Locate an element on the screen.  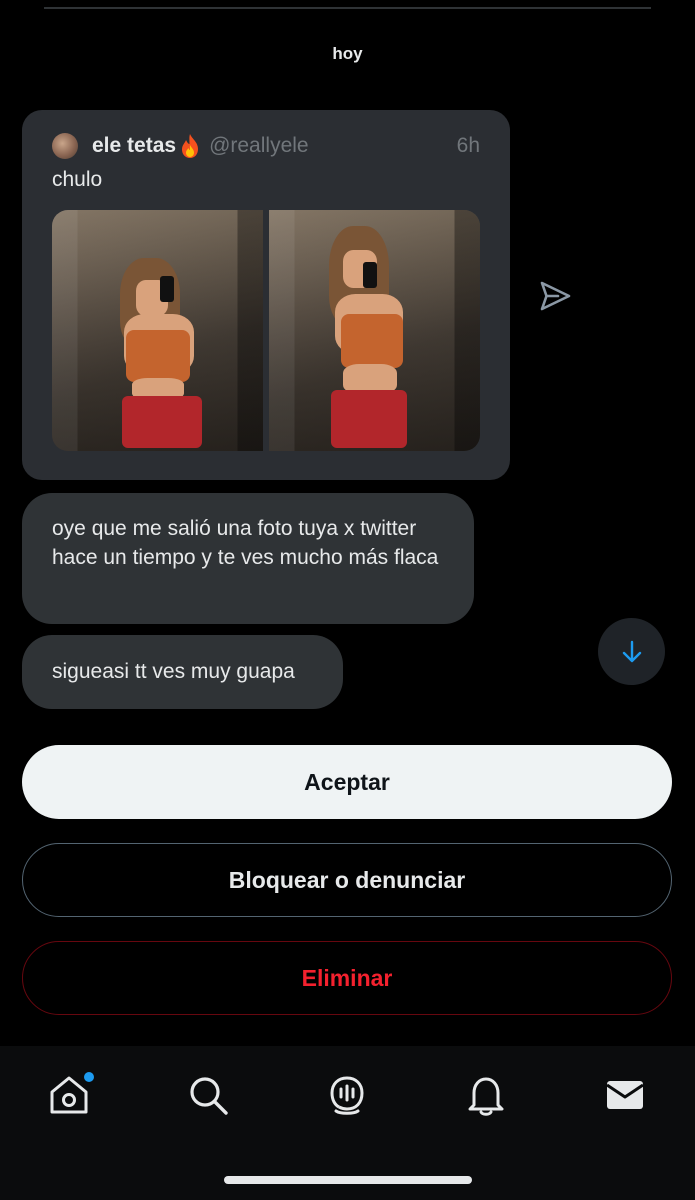
fire-emoji-icon is located at coordinates (190, 146).